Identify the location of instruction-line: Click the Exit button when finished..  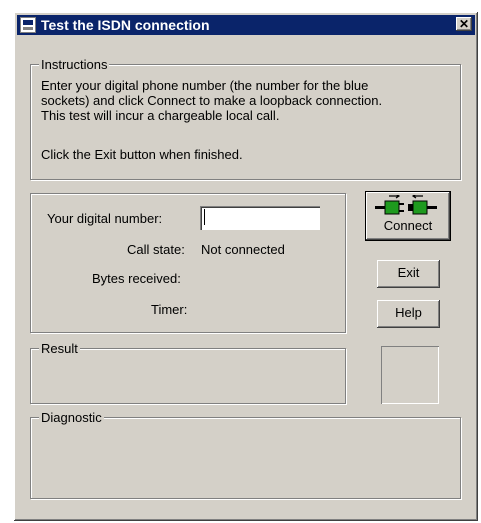
(142, 154).